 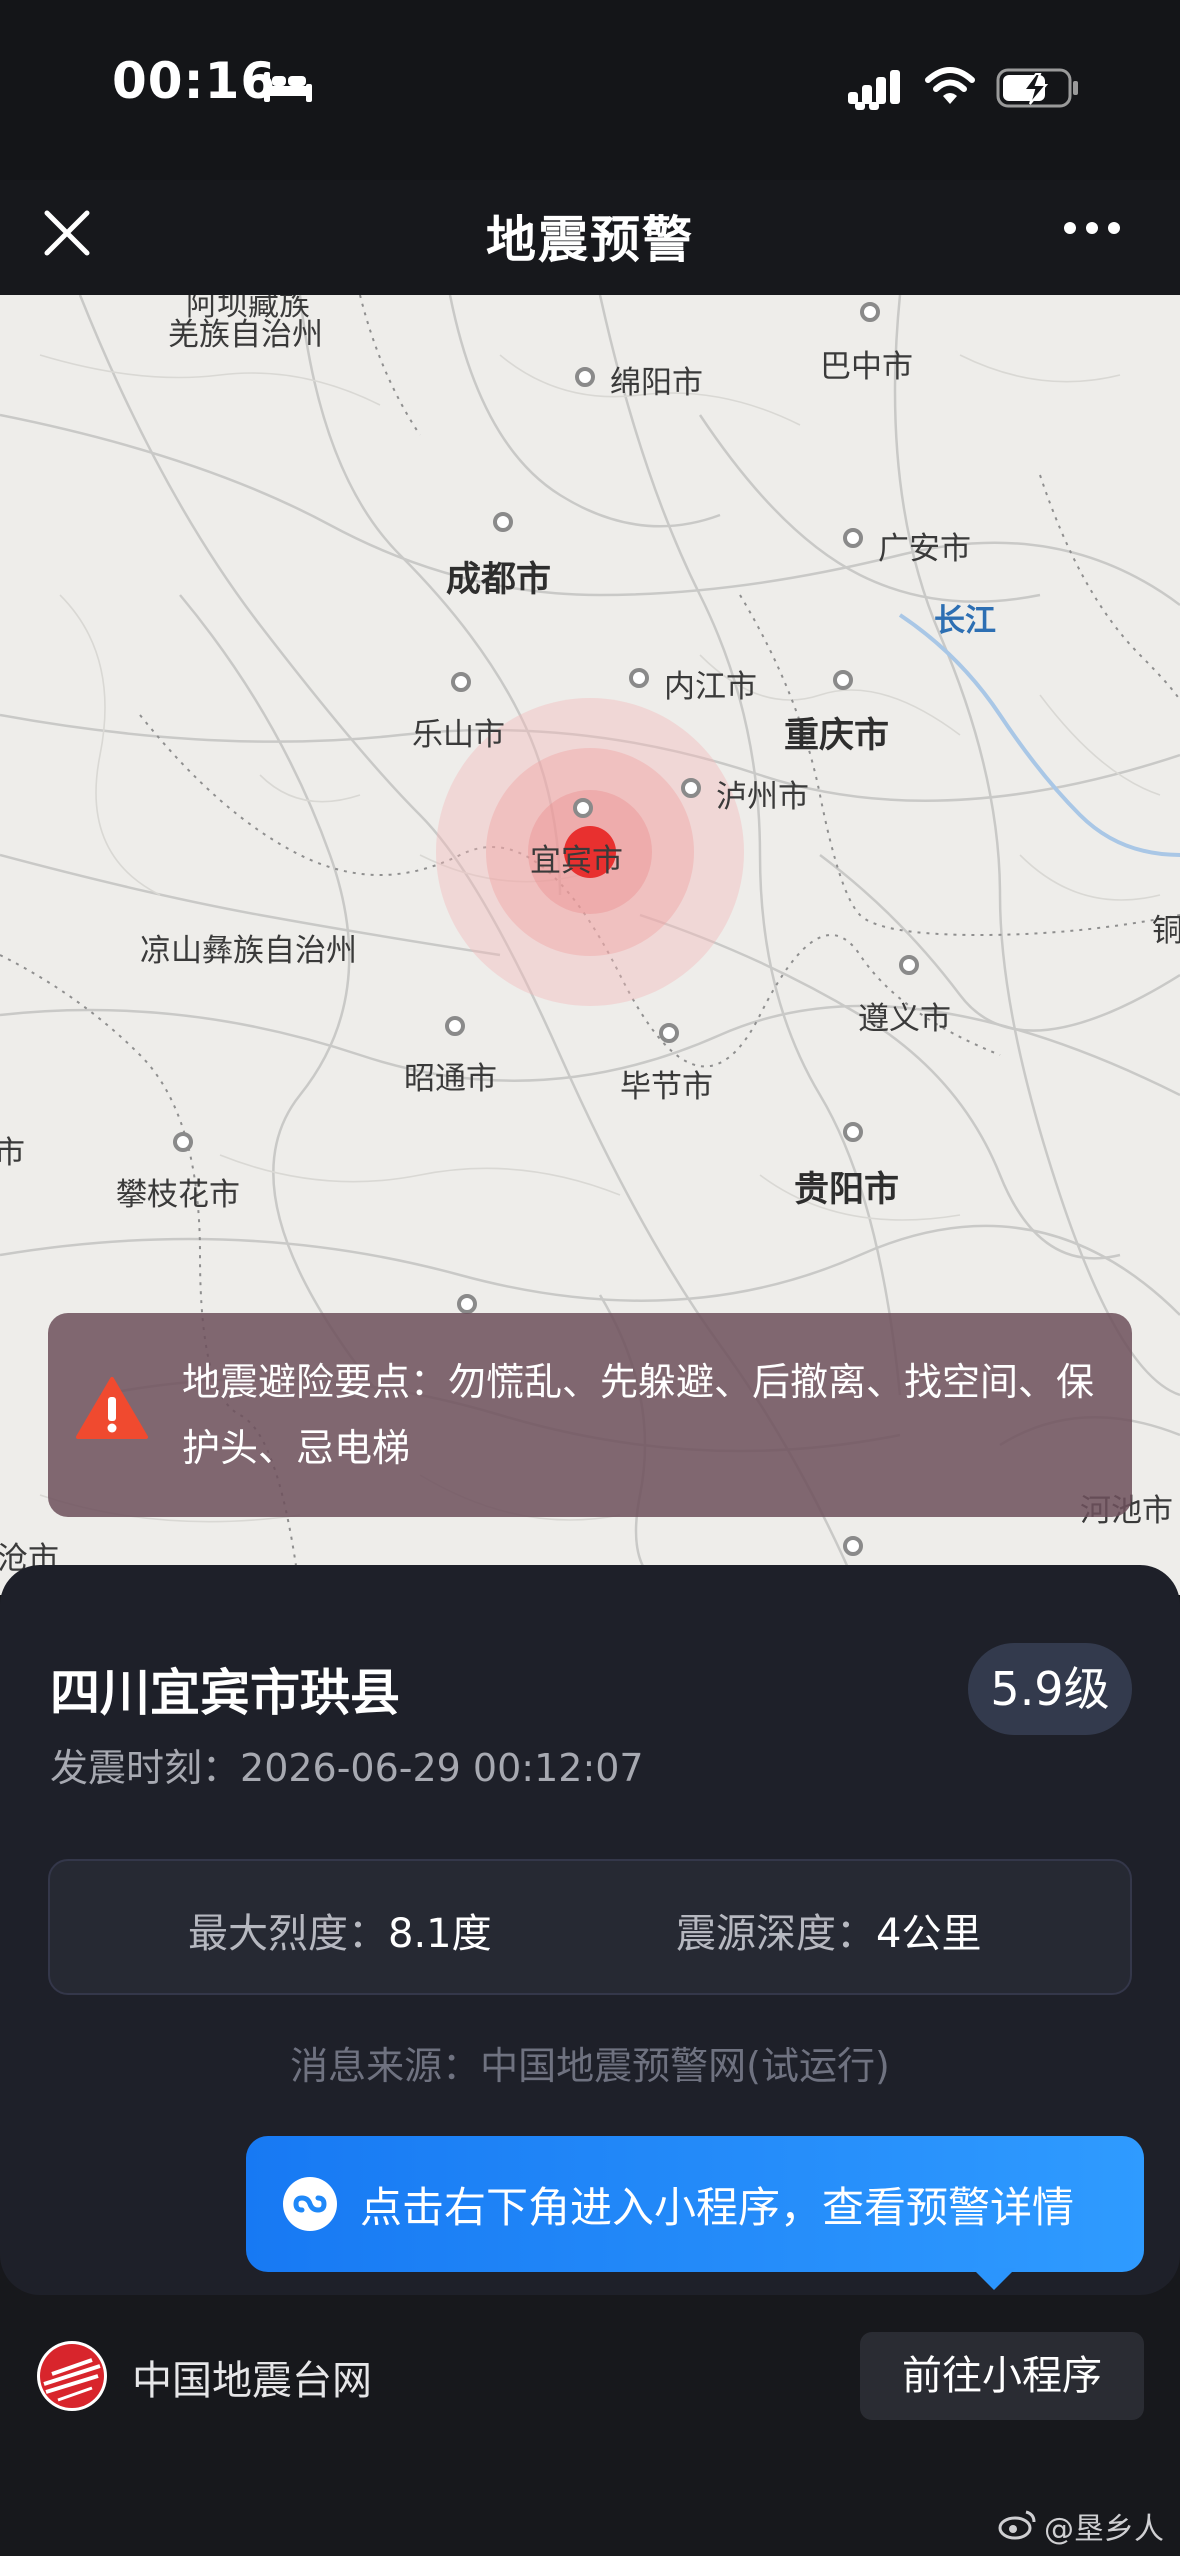 I want to click on max-intensity-label: 最大烈度：, so click(x=288, y=1934).